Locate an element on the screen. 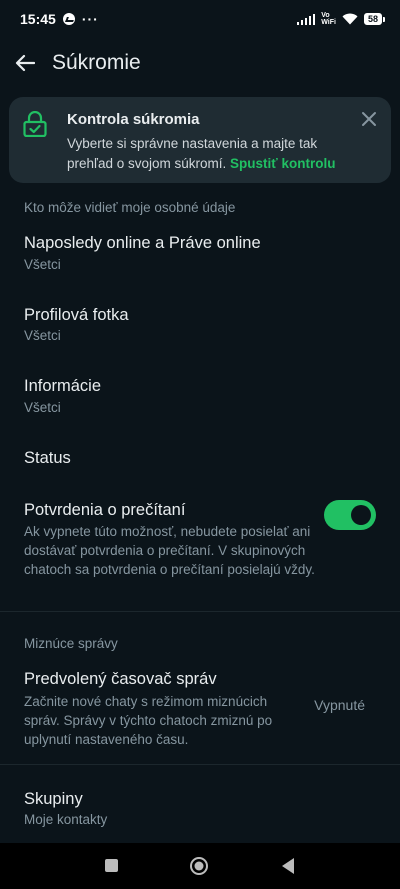 The height and width of the screenshot is (889, 400). back-button is located at coordinates (25, 63).